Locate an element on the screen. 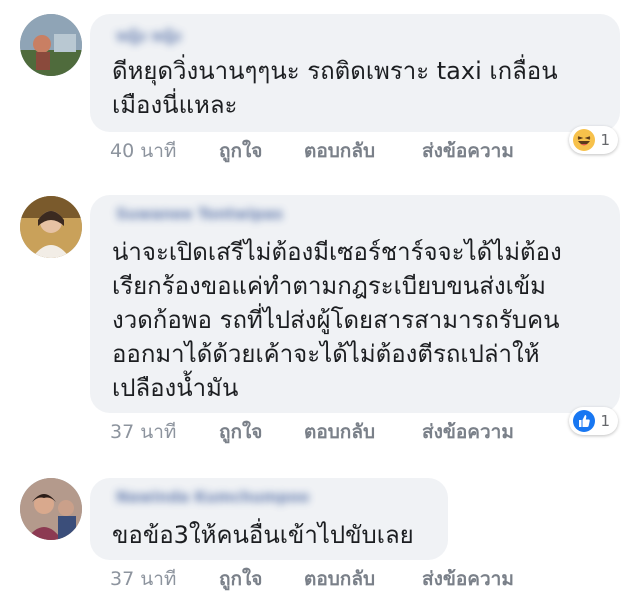  comment-time: 40 นาที is located at coordinates (164, 151).